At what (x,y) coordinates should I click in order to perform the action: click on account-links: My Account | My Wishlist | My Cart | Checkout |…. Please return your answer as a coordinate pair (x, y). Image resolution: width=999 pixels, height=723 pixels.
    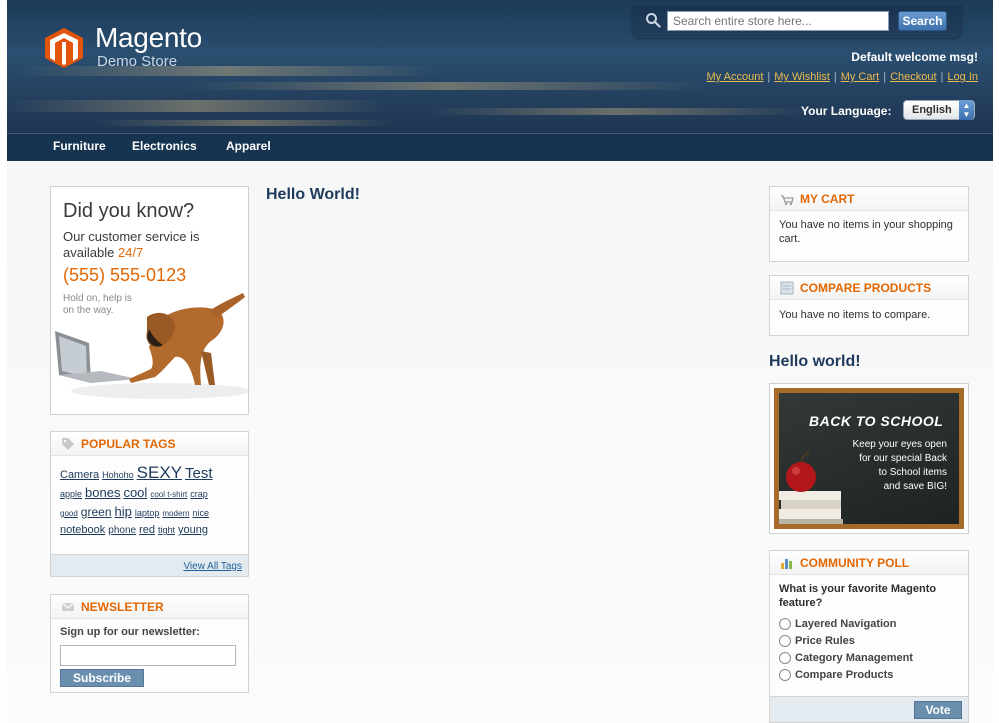
    Looking at the image, I should click on (842, 77).